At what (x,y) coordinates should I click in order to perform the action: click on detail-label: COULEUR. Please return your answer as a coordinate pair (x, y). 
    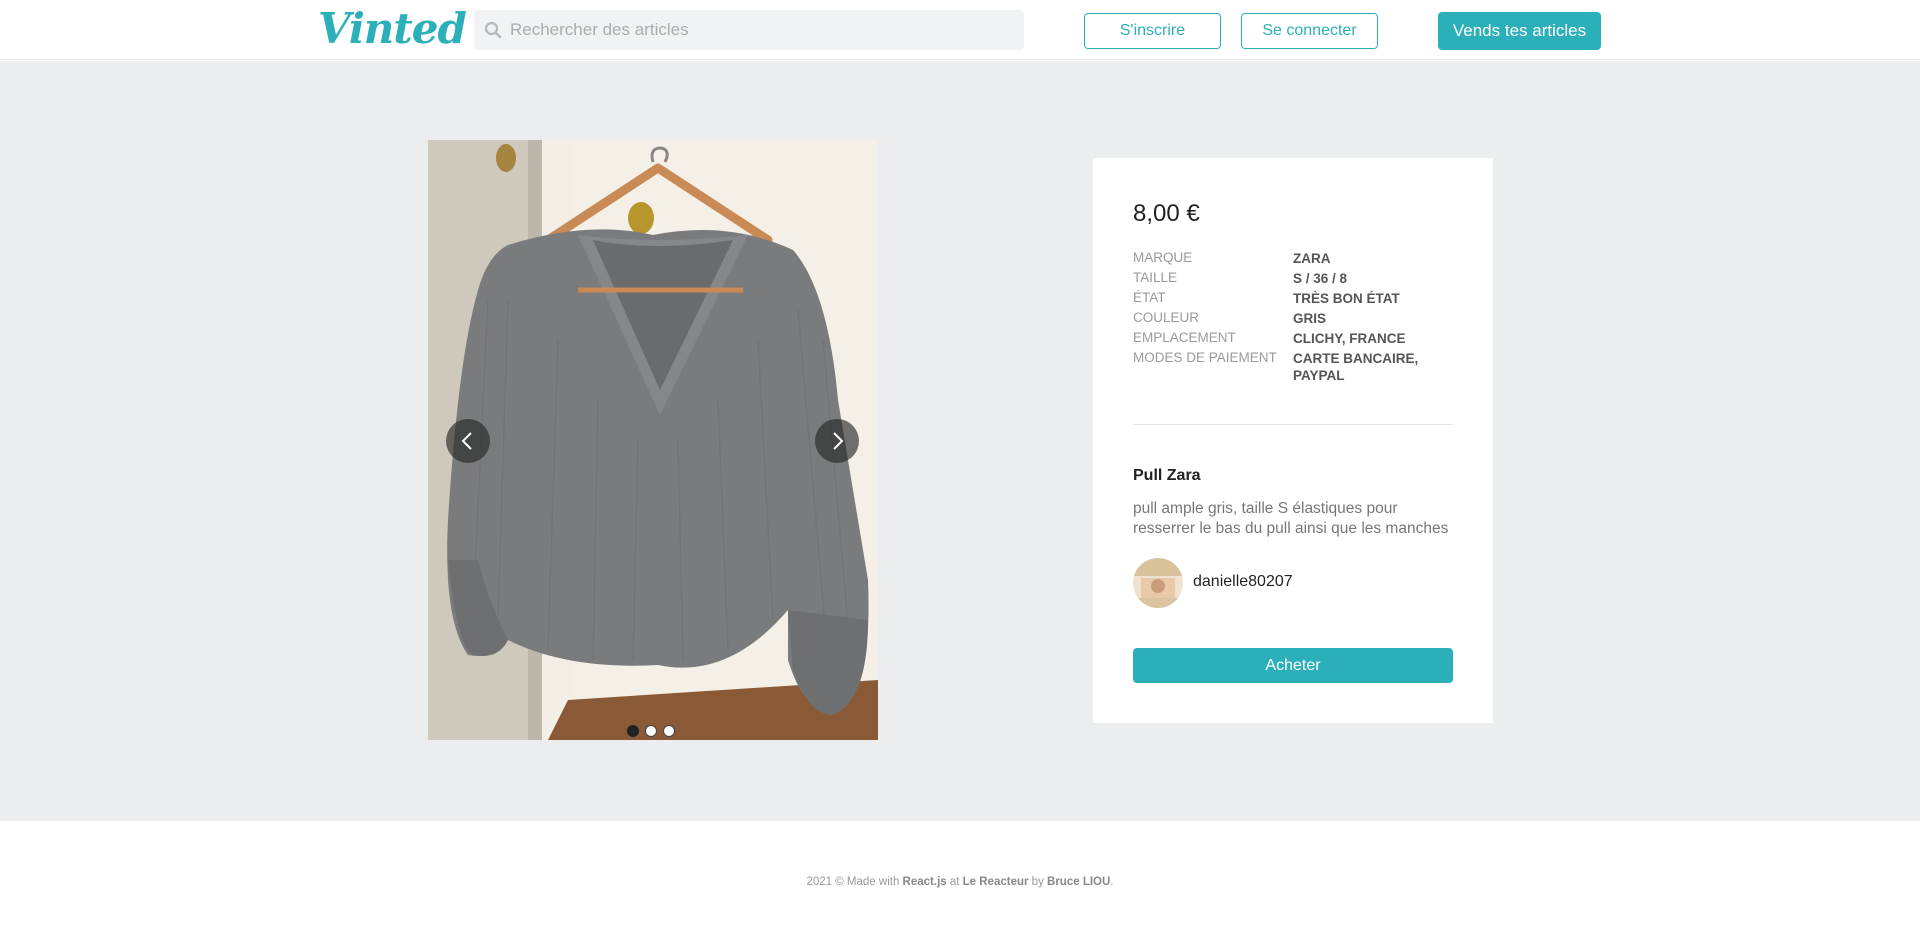
    Looking at the image, I should click on (1166, 317).